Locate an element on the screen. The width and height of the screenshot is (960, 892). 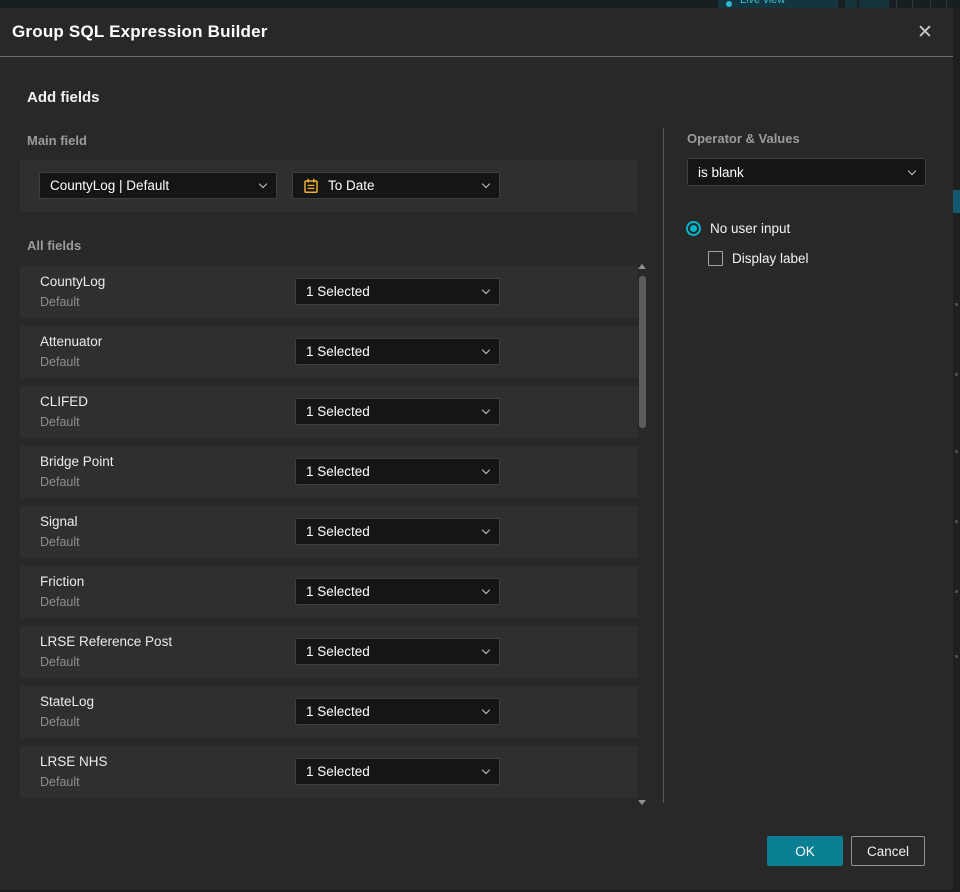
radio-selected-icon is located at coordinates (693, 228).